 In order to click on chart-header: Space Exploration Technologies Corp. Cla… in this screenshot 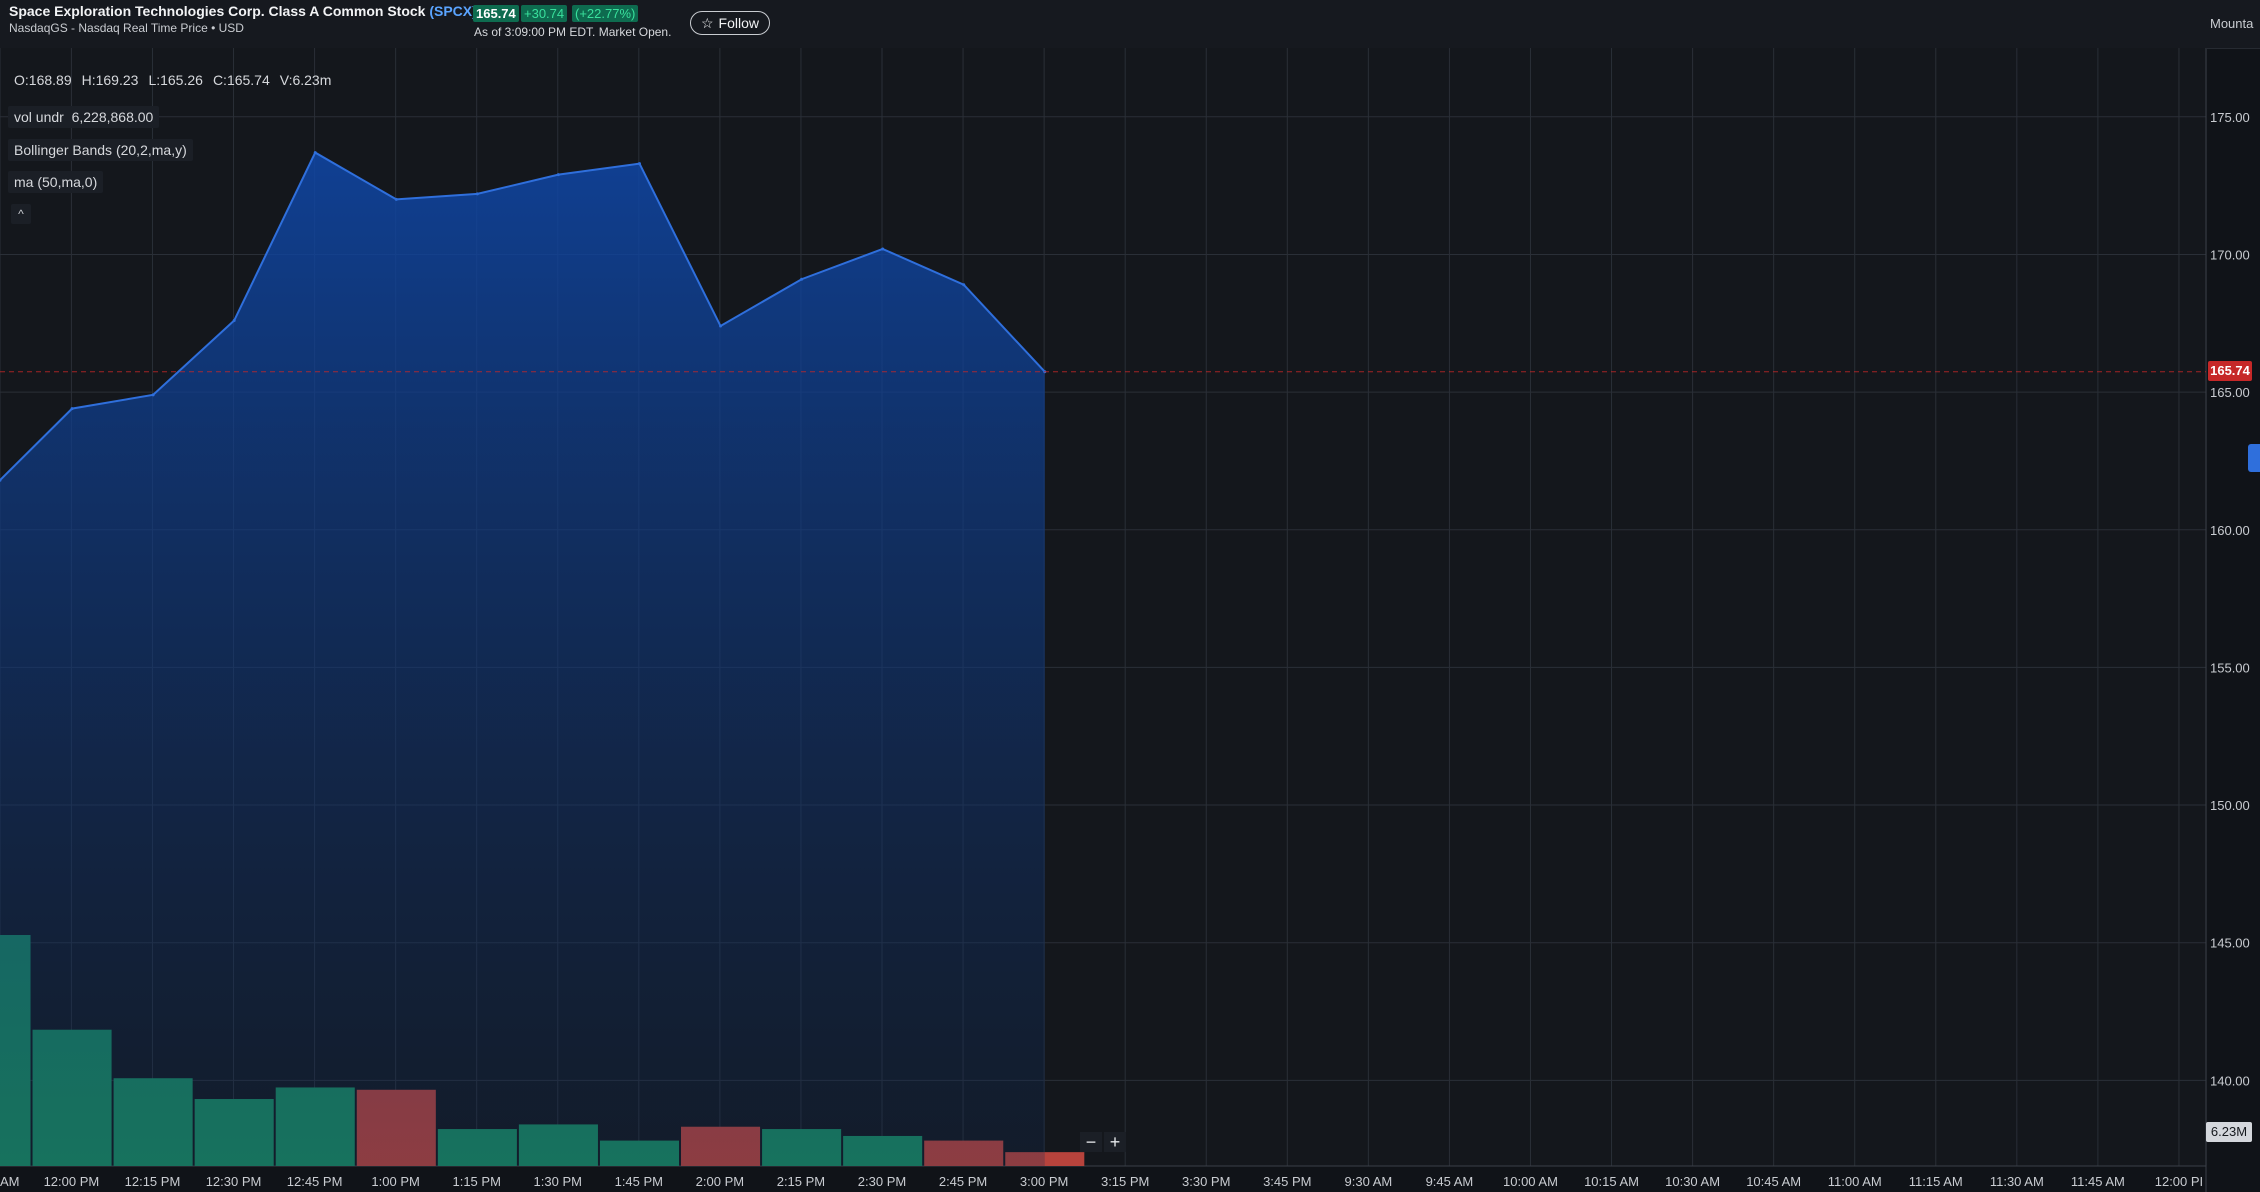, I will do `click(1130, 24)`.